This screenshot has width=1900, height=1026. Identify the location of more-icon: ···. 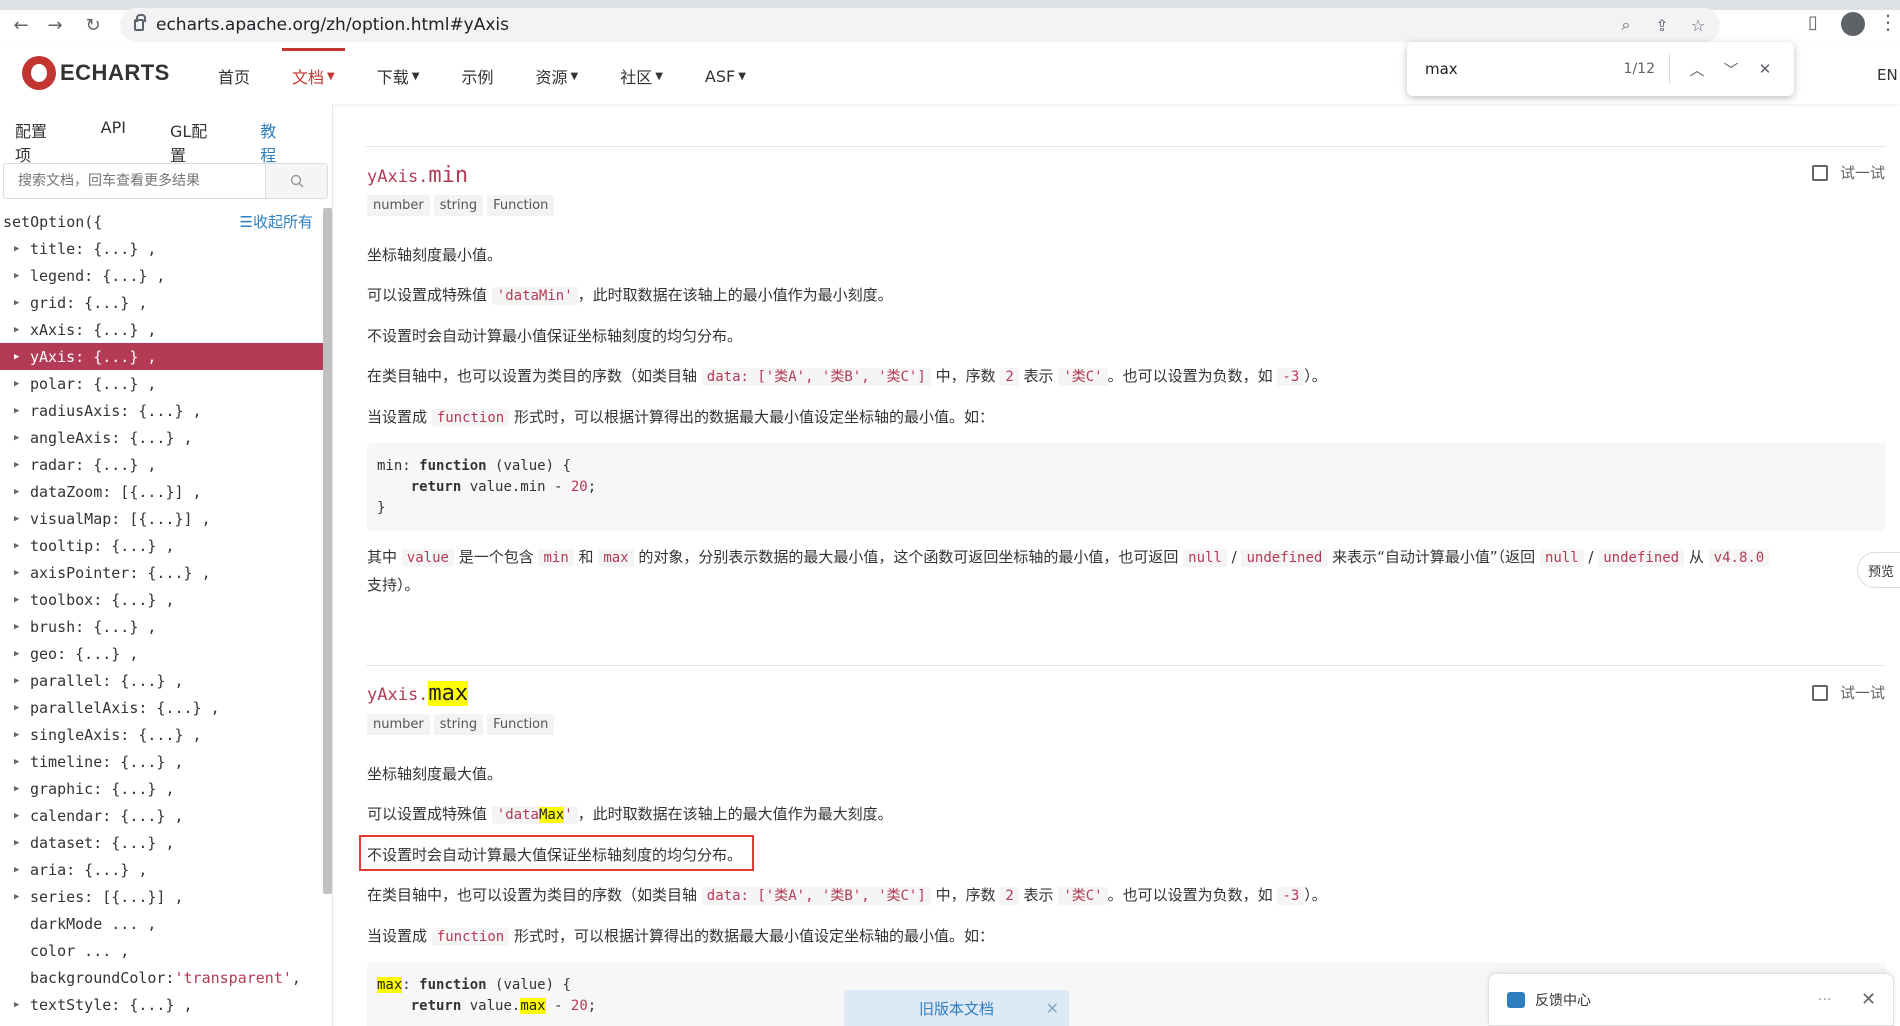
(1824, 1000).